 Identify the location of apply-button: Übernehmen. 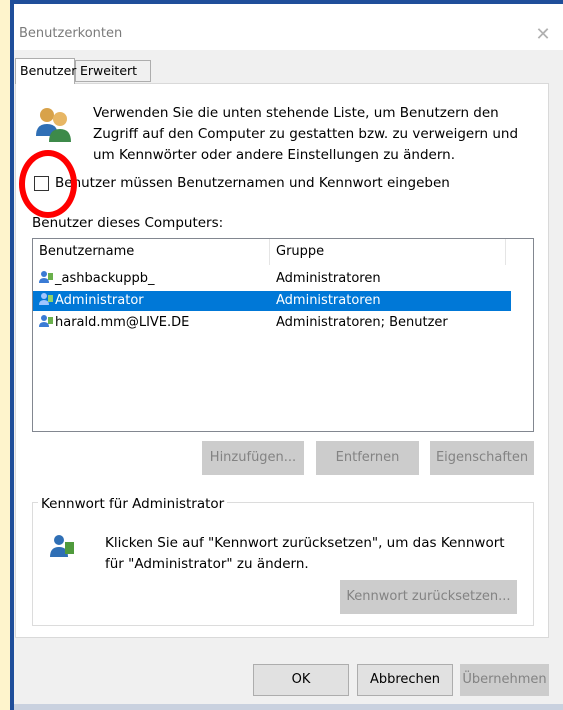
(504, 680).